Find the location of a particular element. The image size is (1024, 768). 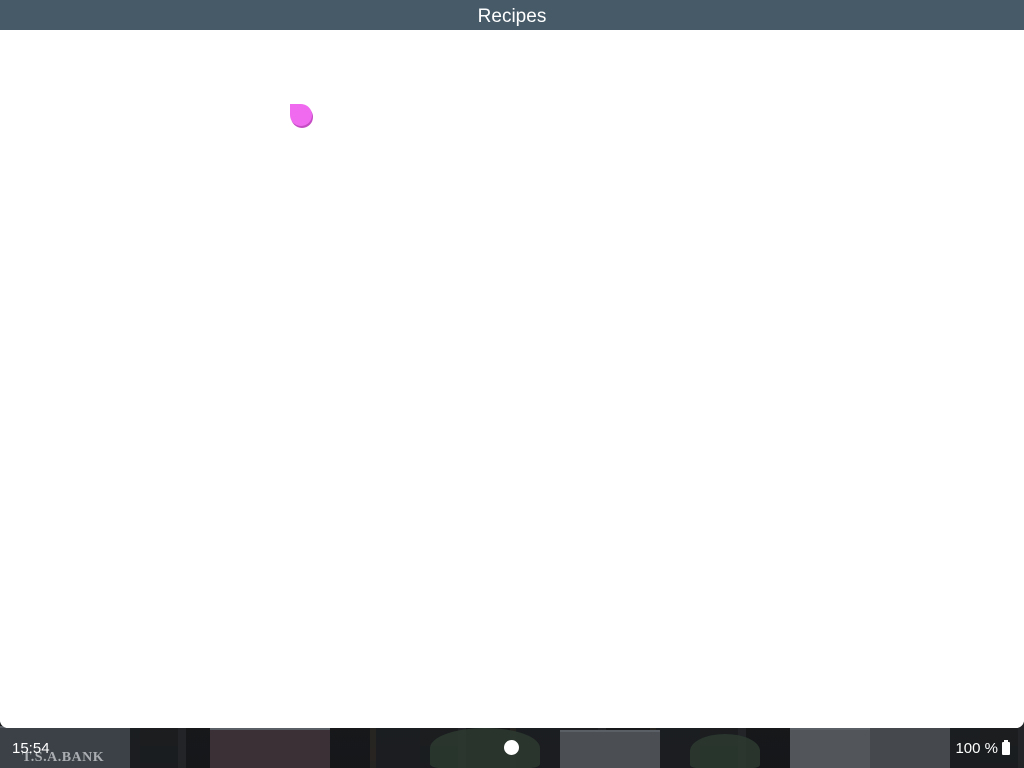

battery-status: 100 % is located at coordinates (982, 748).